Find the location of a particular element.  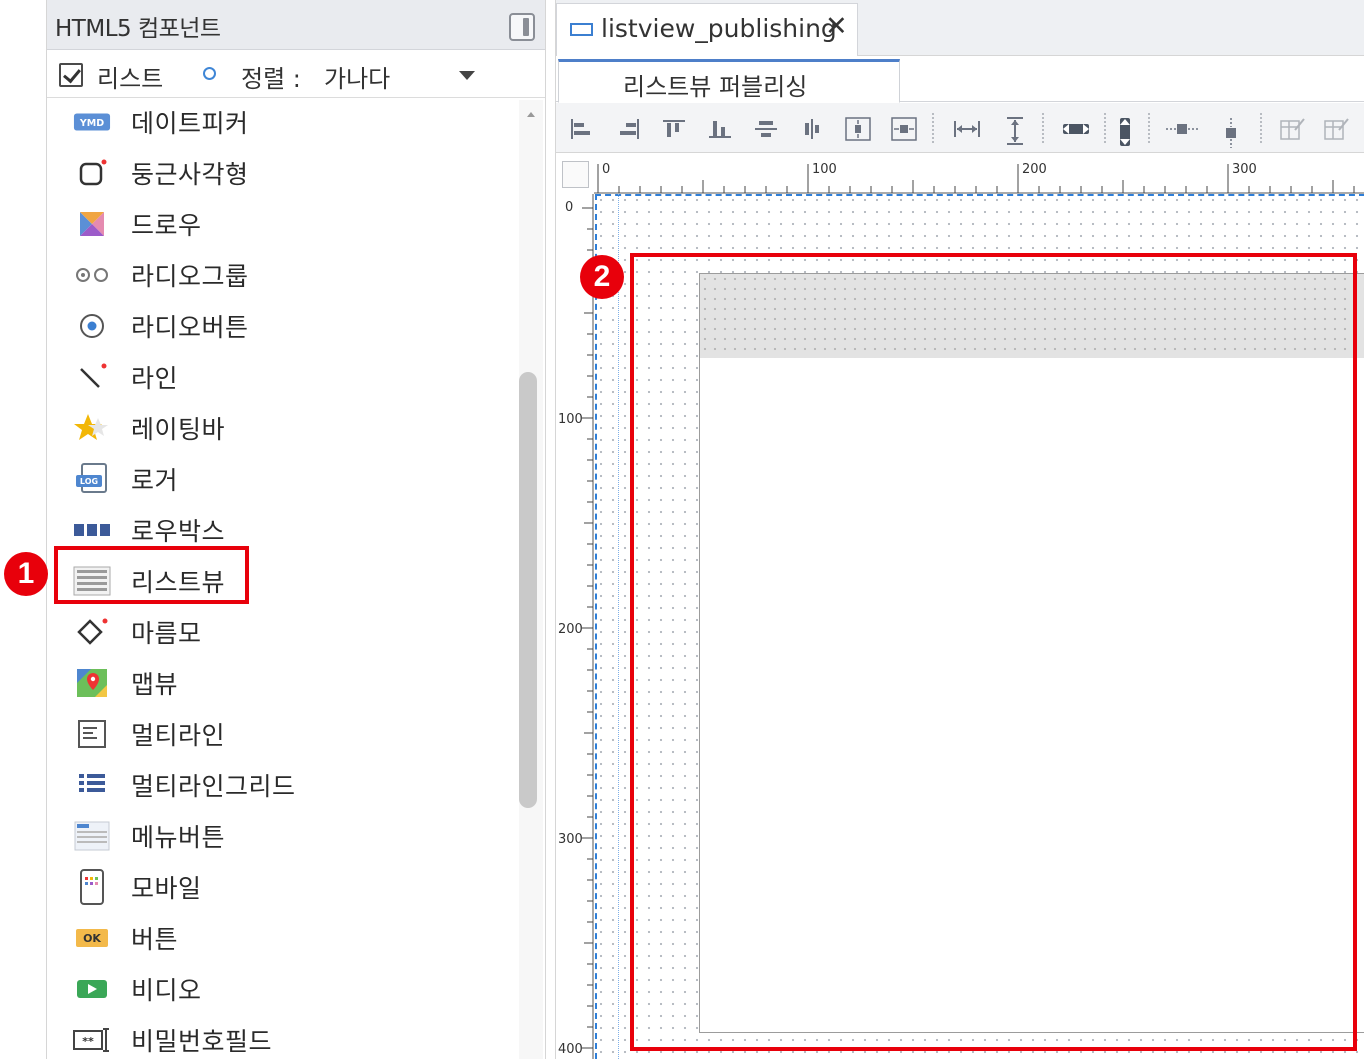

menu-button-icon is located at coordinates (92, 836).